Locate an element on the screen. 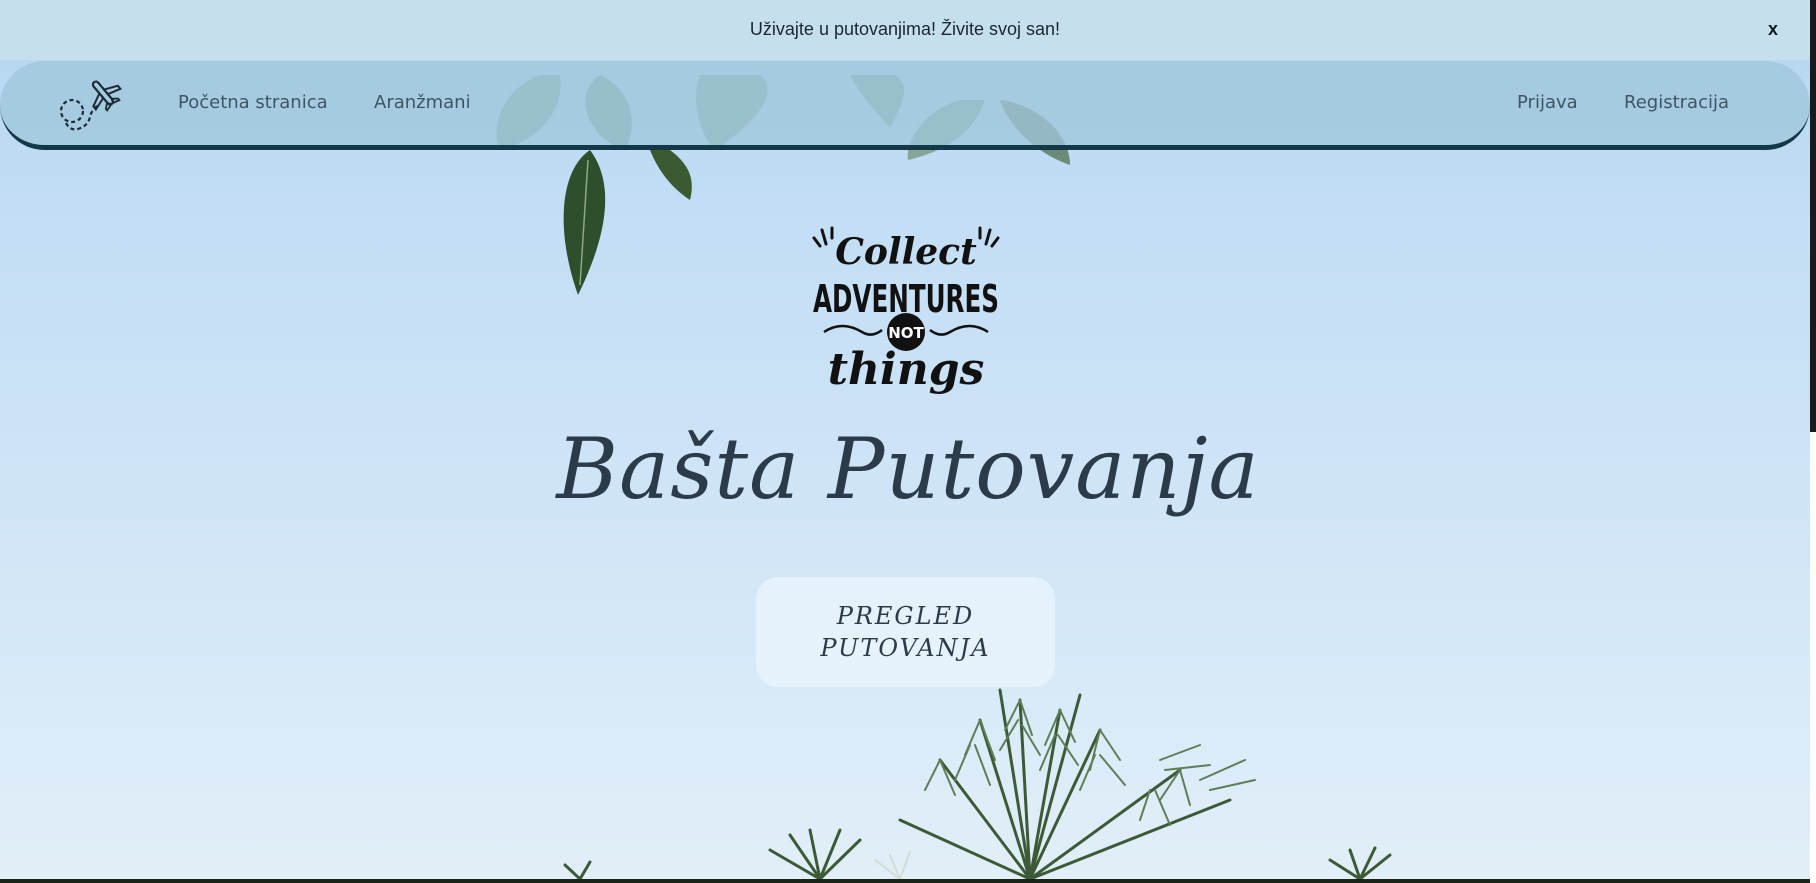 This screenshot has width=1816, height=883. close-announcement-button: x is located at coordinates (1773, 29).